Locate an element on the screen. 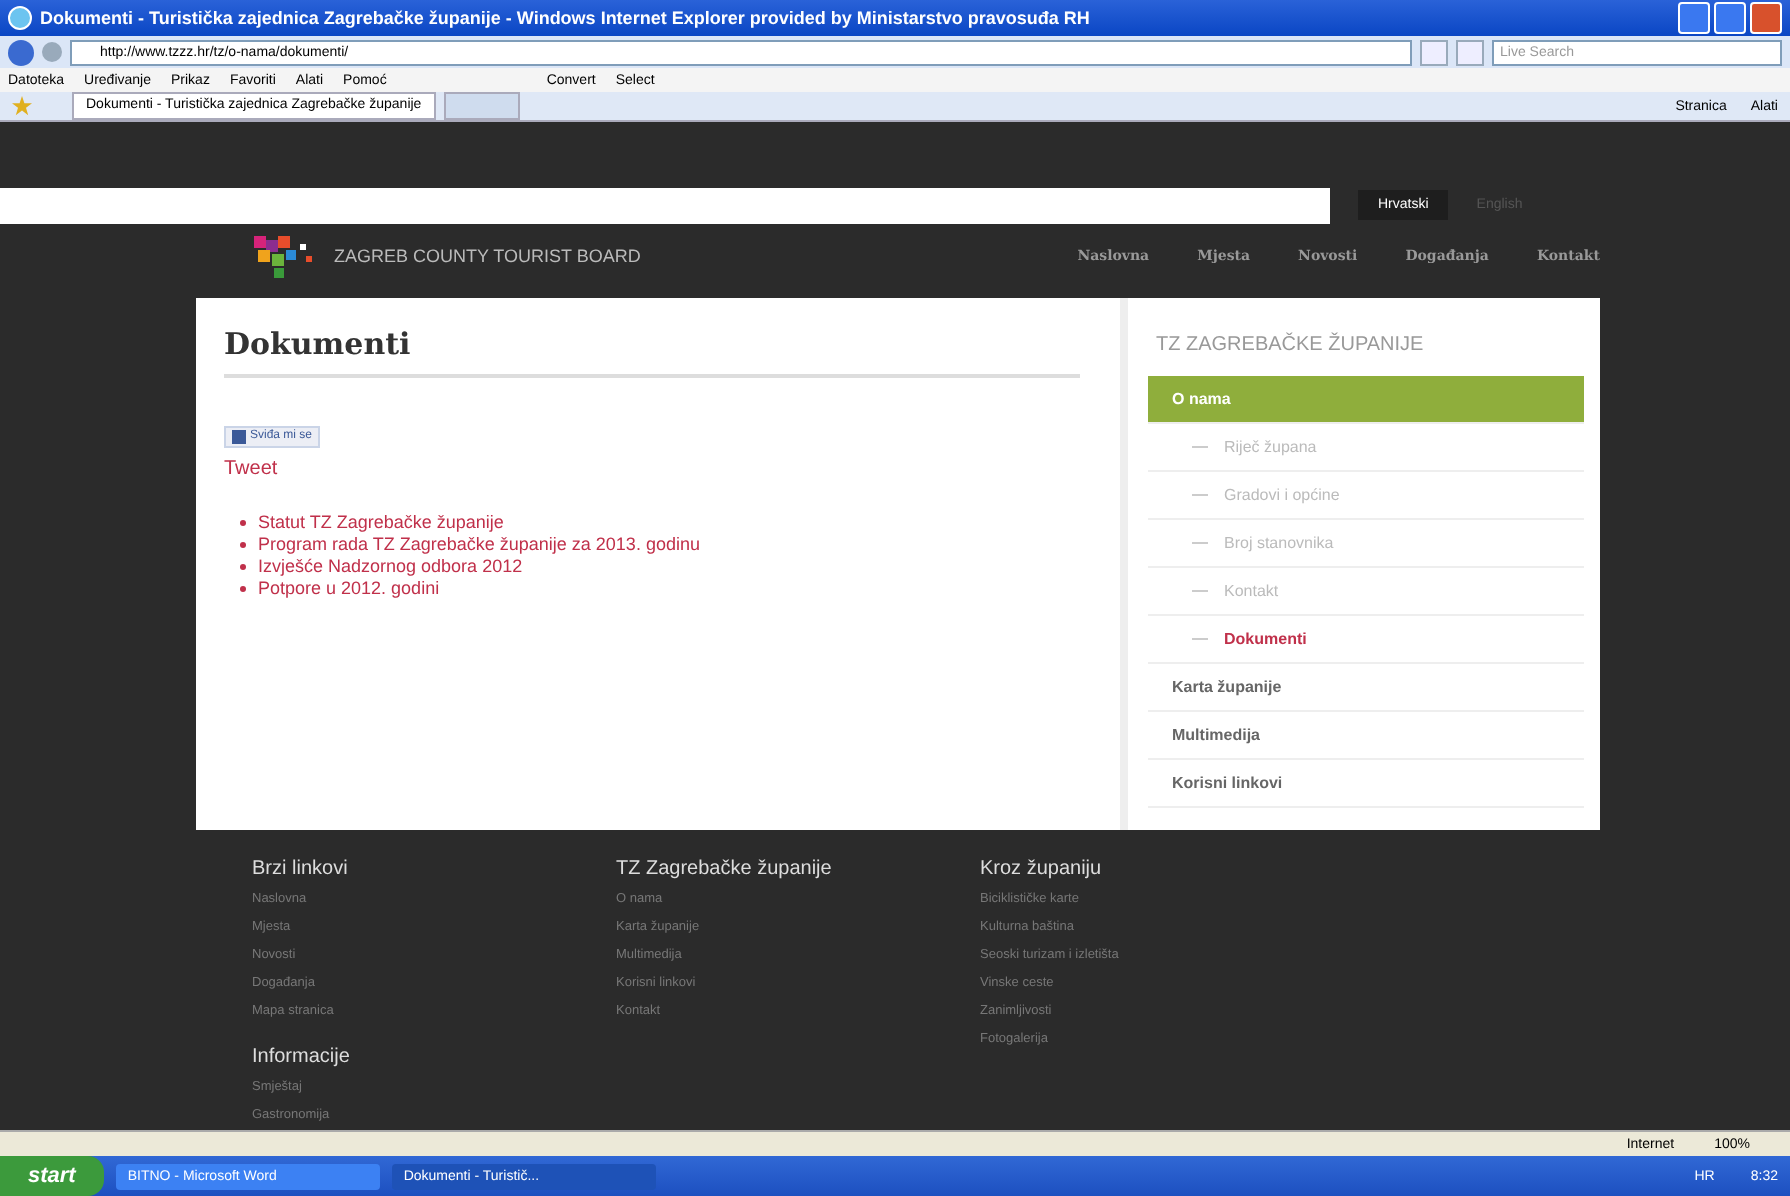  document-link: Program rada TZ Zagrebačke županije za 2013. godinu is located at coordinates (479, 544).